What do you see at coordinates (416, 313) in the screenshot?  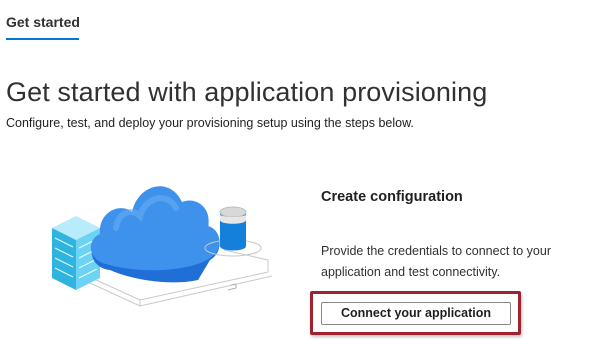 I see `connect-your-application-button: Connect your application` at bounding box center [416, 313].